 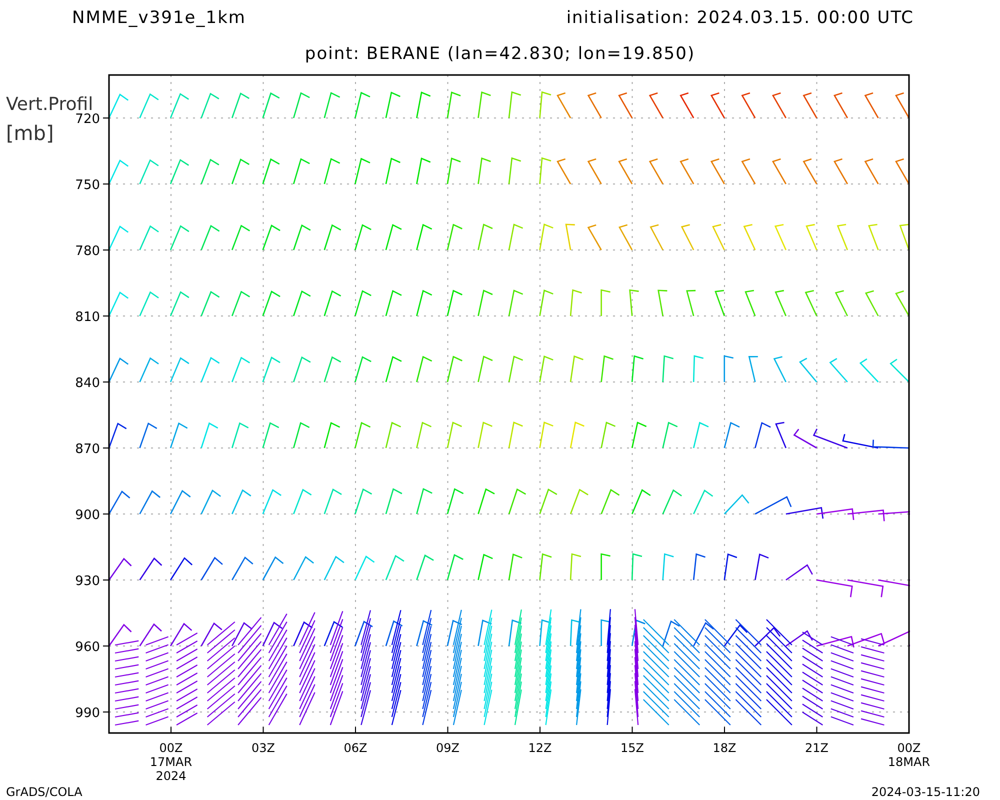 What do you see at coordinates (87, 449) in the screenshot?
I see `y-tick-label: 870` at bounding box center [87, 449].